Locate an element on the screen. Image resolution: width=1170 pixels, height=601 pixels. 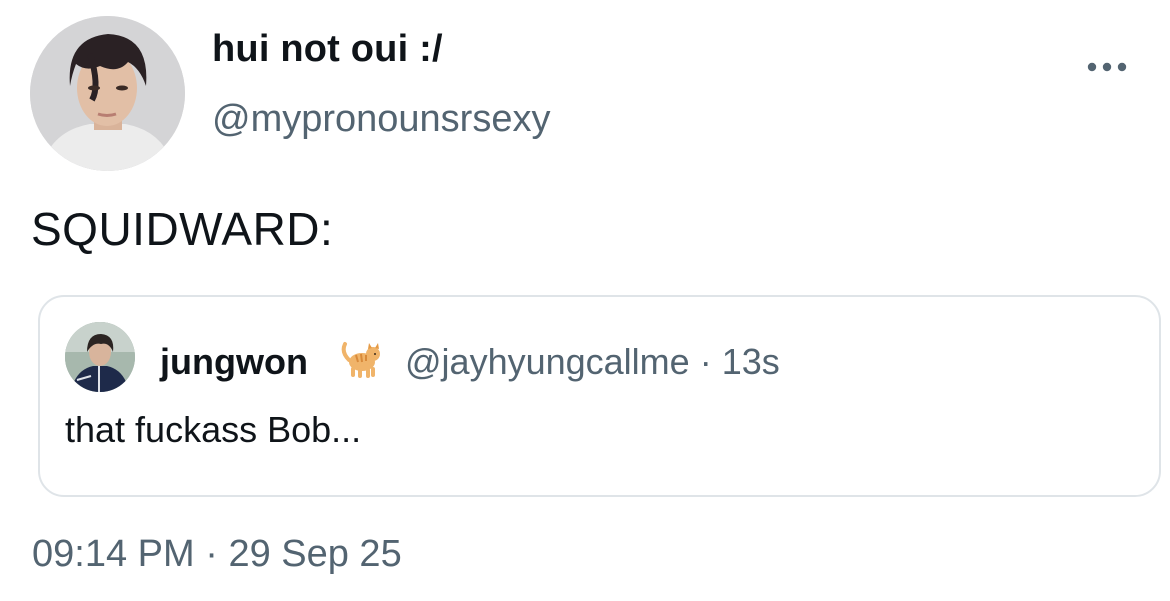
tweet-timestamp: 09:14 PM · 29 Sep 25 is located at coordinates (217, 554).